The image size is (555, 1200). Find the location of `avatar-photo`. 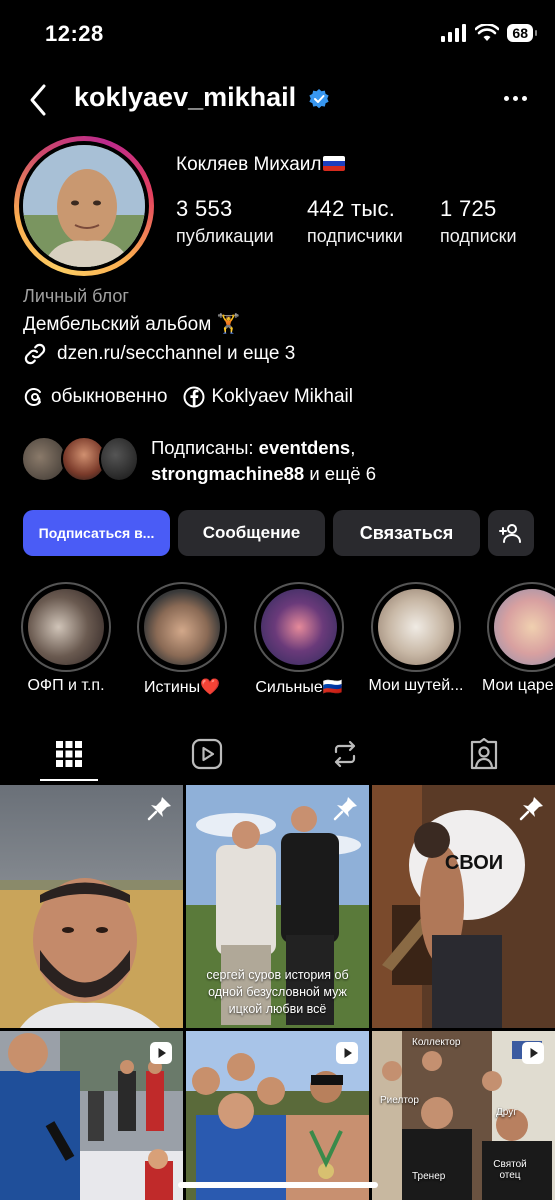

avatar-photo is located at coordinates (84, 206).